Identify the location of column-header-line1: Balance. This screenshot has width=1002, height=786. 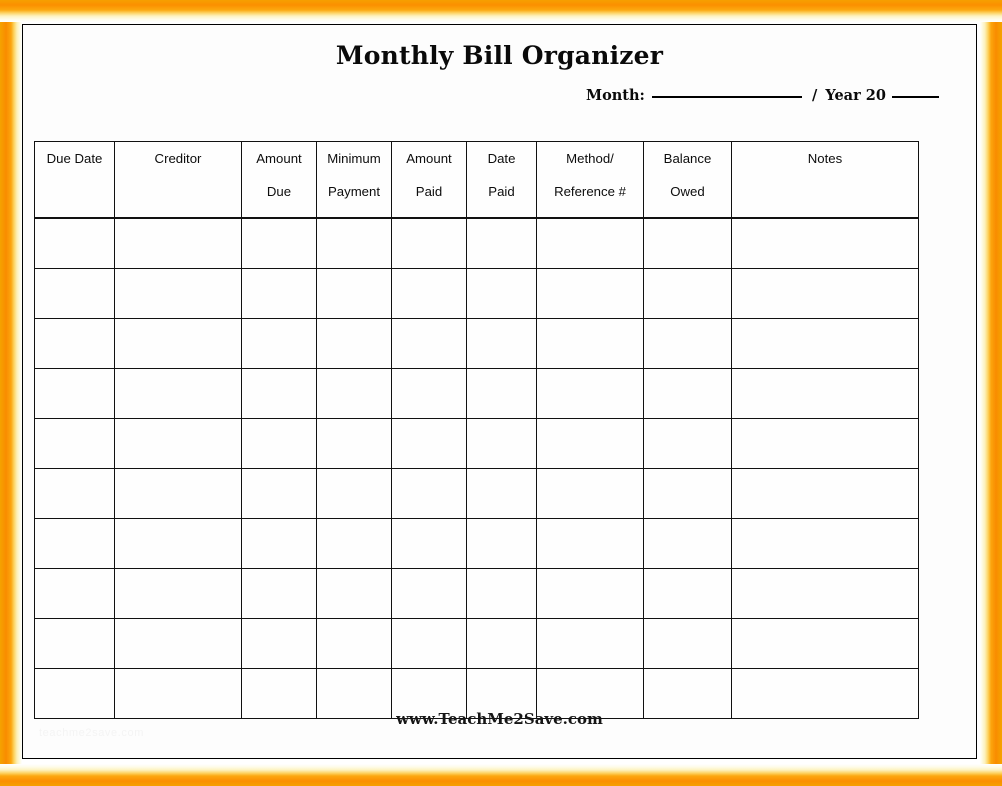
(687, 158).